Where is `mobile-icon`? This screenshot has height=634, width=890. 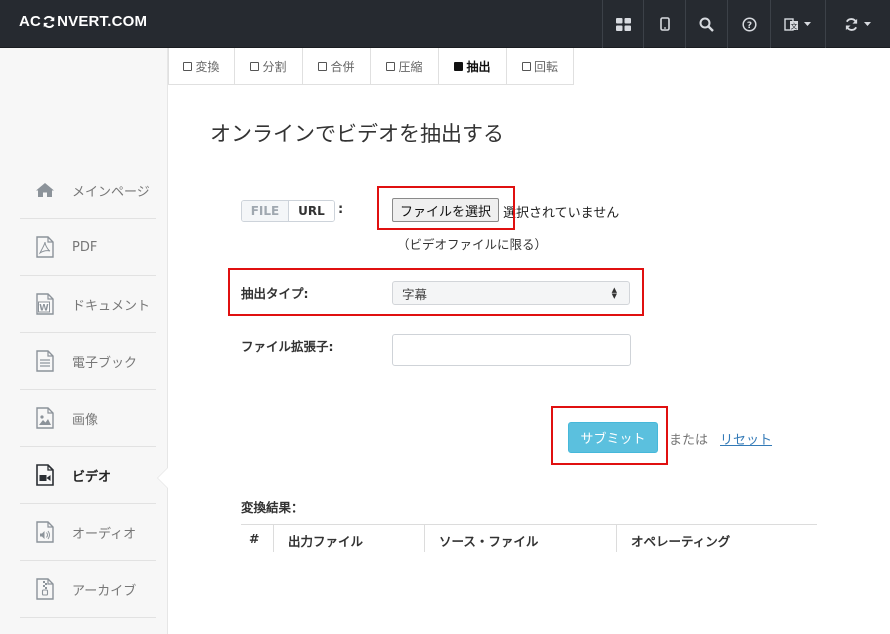
mobile-icon is located at coordinates (664, 24).